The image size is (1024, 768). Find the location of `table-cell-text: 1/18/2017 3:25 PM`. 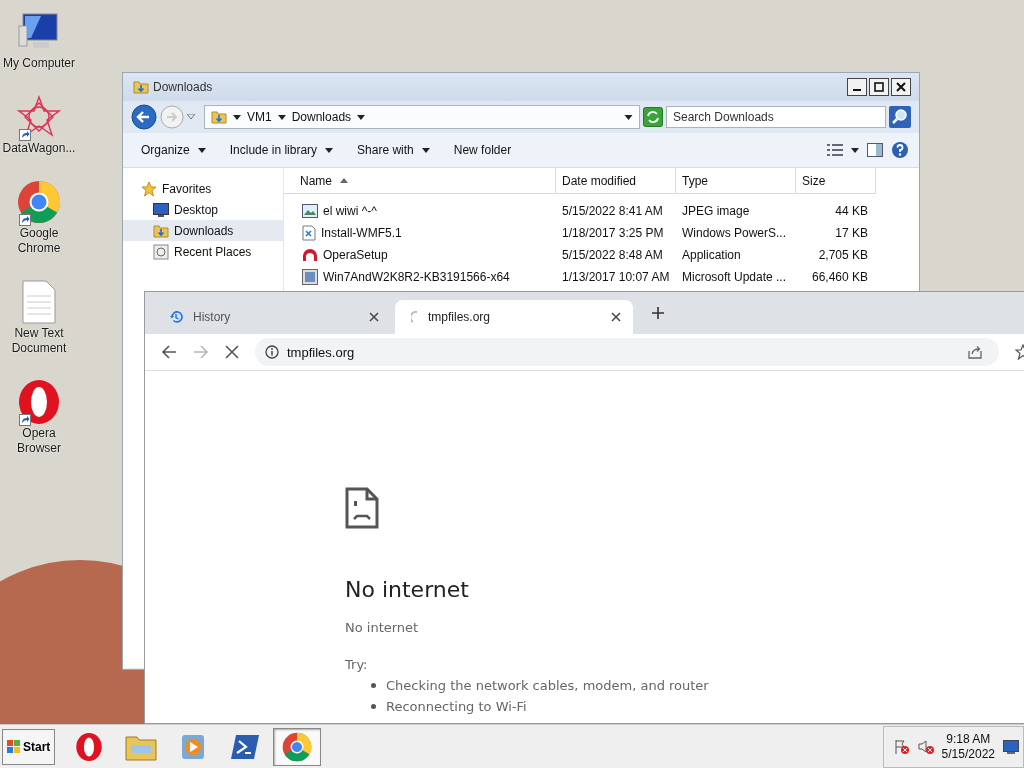

table-cell-text: 1/18/2017 3:25 PM is located at coordinates (613, 233).